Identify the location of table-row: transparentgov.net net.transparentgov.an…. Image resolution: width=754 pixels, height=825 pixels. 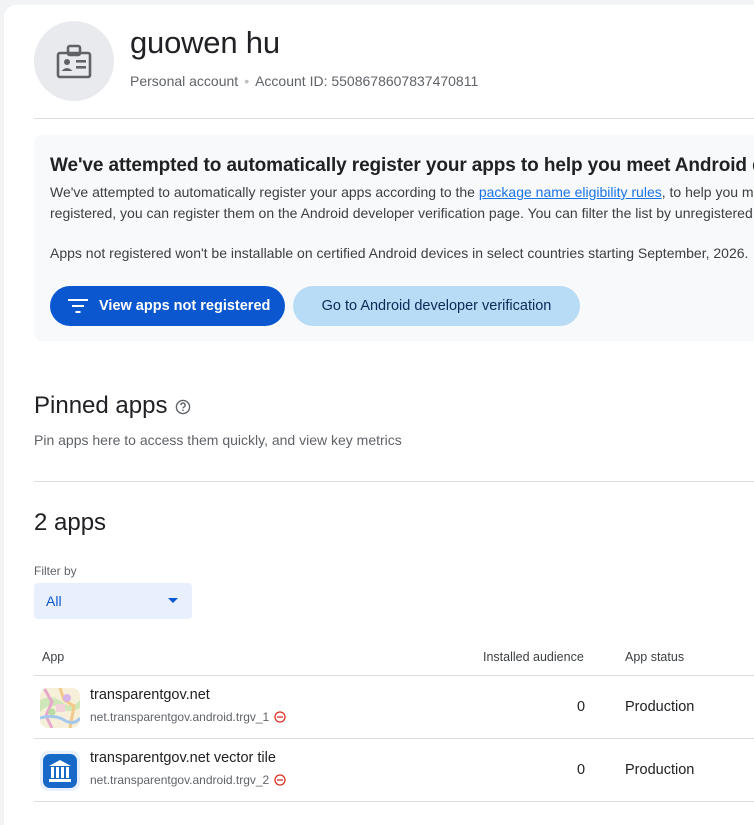
(394, 707).